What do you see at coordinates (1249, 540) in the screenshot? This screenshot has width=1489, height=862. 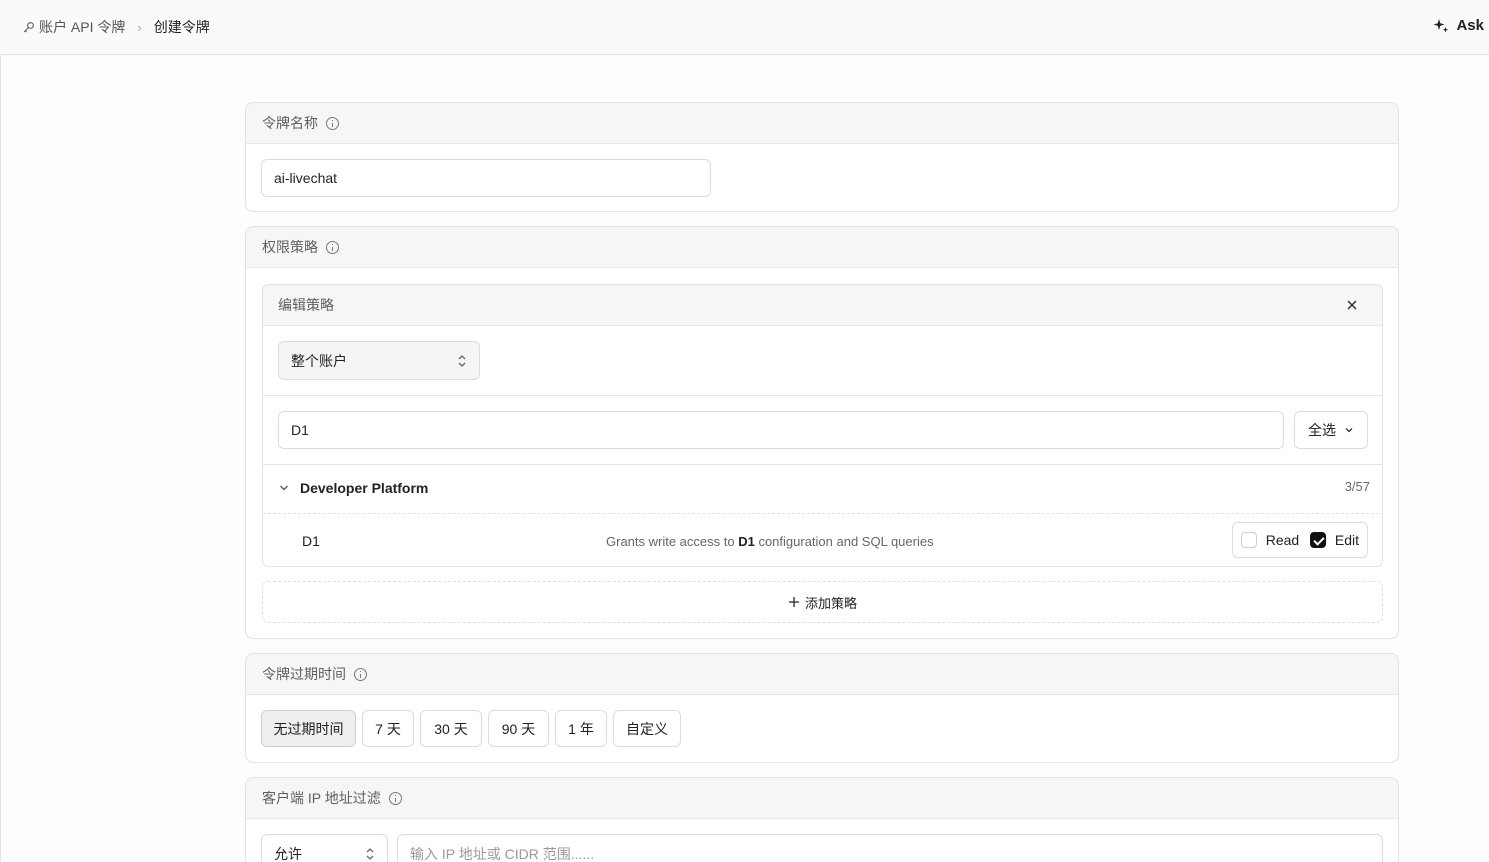 I see `read-checkbox` at bounding box center [1249, 540].